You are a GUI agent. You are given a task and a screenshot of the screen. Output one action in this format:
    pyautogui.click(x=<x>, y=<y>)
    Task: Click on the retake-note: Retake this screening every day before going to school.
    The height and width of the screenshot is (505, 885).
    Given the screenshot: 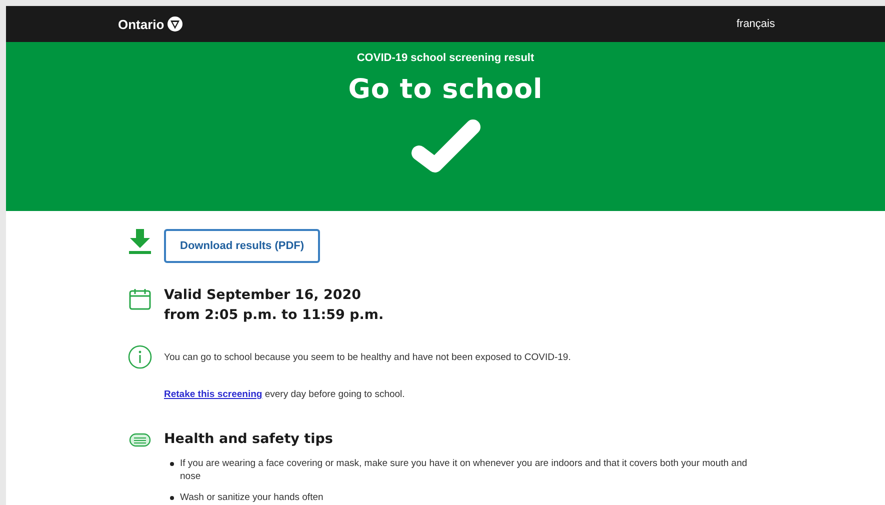 What is the action you would take?
    pyautogui.click(x=285, y=394)
    